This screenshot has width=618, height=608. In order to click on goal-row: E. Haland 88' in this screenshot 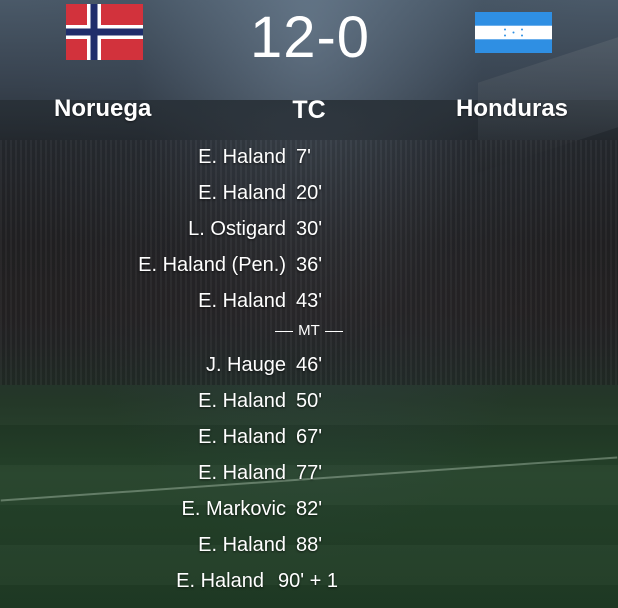, I will do `click(309, 549)`.